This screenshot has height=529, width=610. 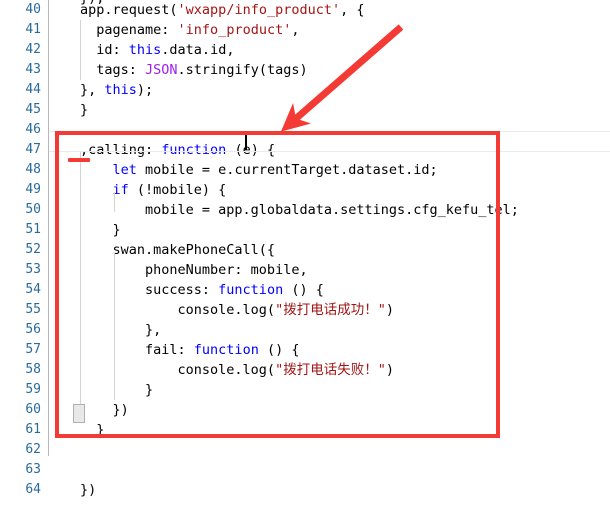 What do you see at coordinates (33, 29) in the screenshot?
I see `line-number: 41` at bounding box center [33, 29].